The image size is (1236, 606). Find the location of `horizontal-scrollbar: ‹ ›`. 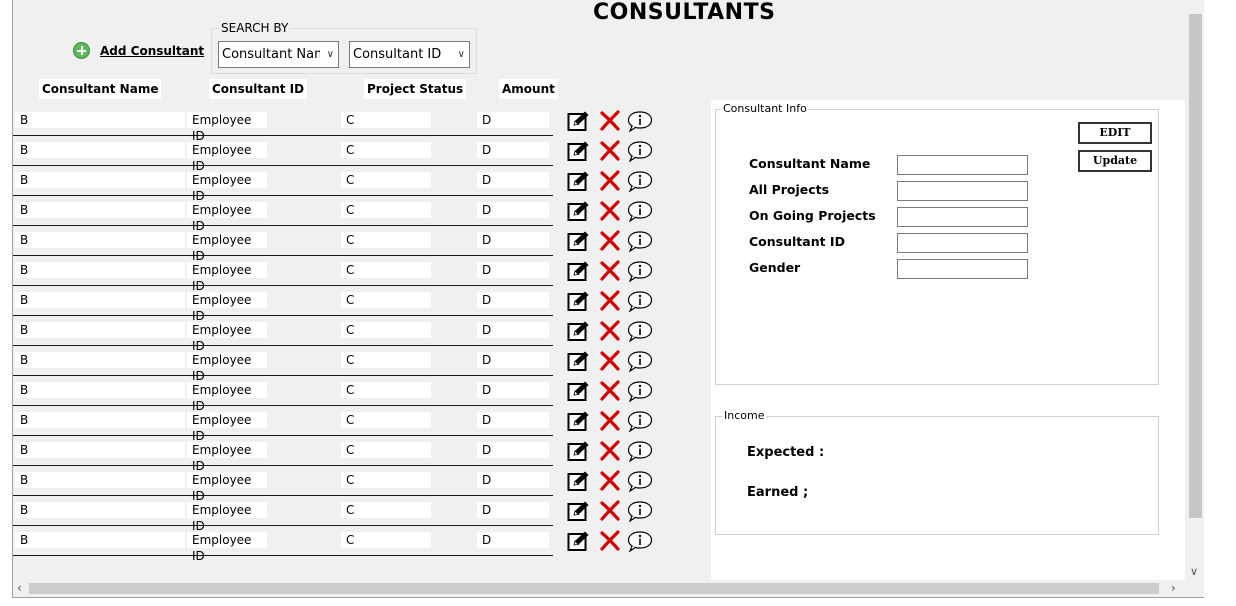

horizontal-scrollbar: ‹ › is located at coordinates (600, 588).